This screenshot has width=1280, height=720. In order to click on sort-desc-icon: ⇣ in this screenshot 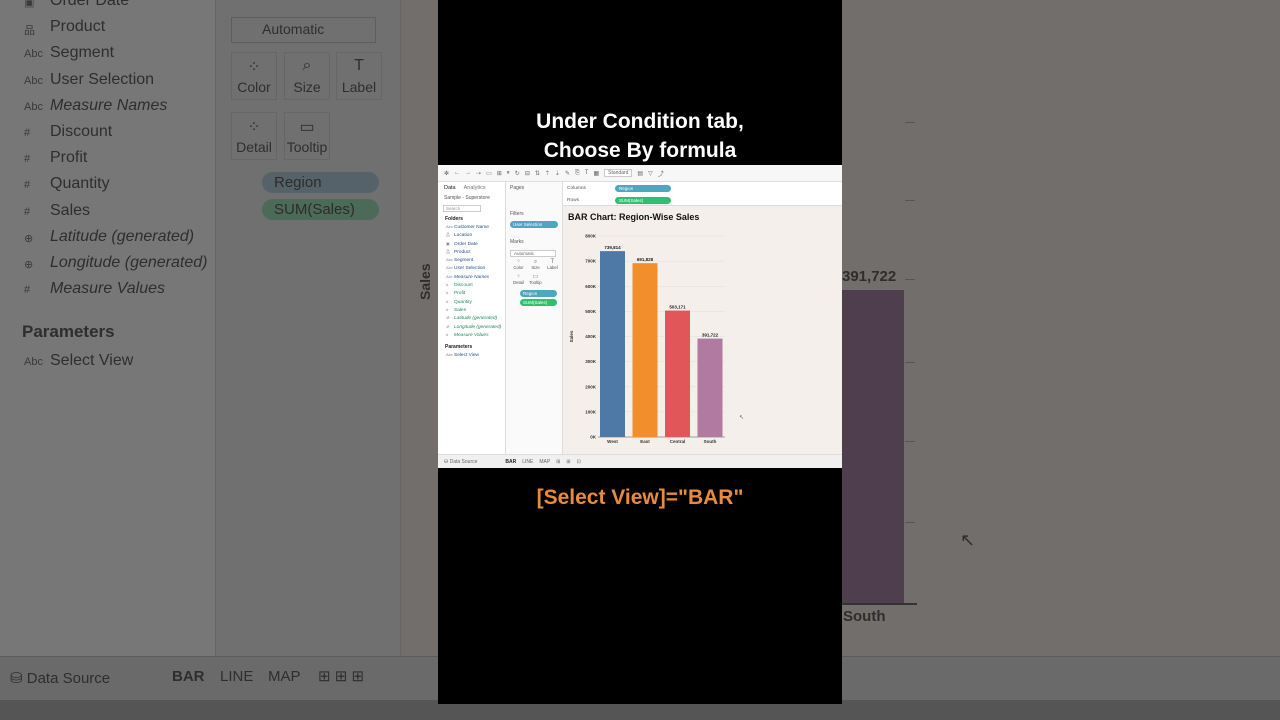, I will do `click(557, 173)`.